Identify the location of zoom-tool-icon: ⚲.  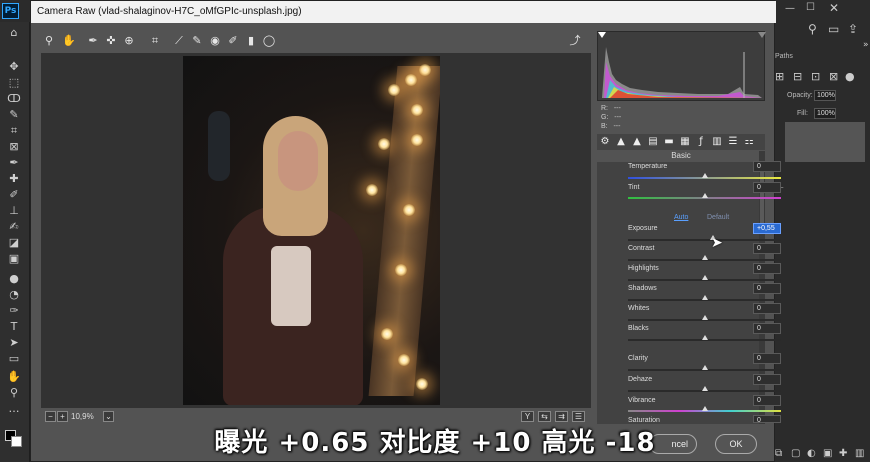
(14, 393).